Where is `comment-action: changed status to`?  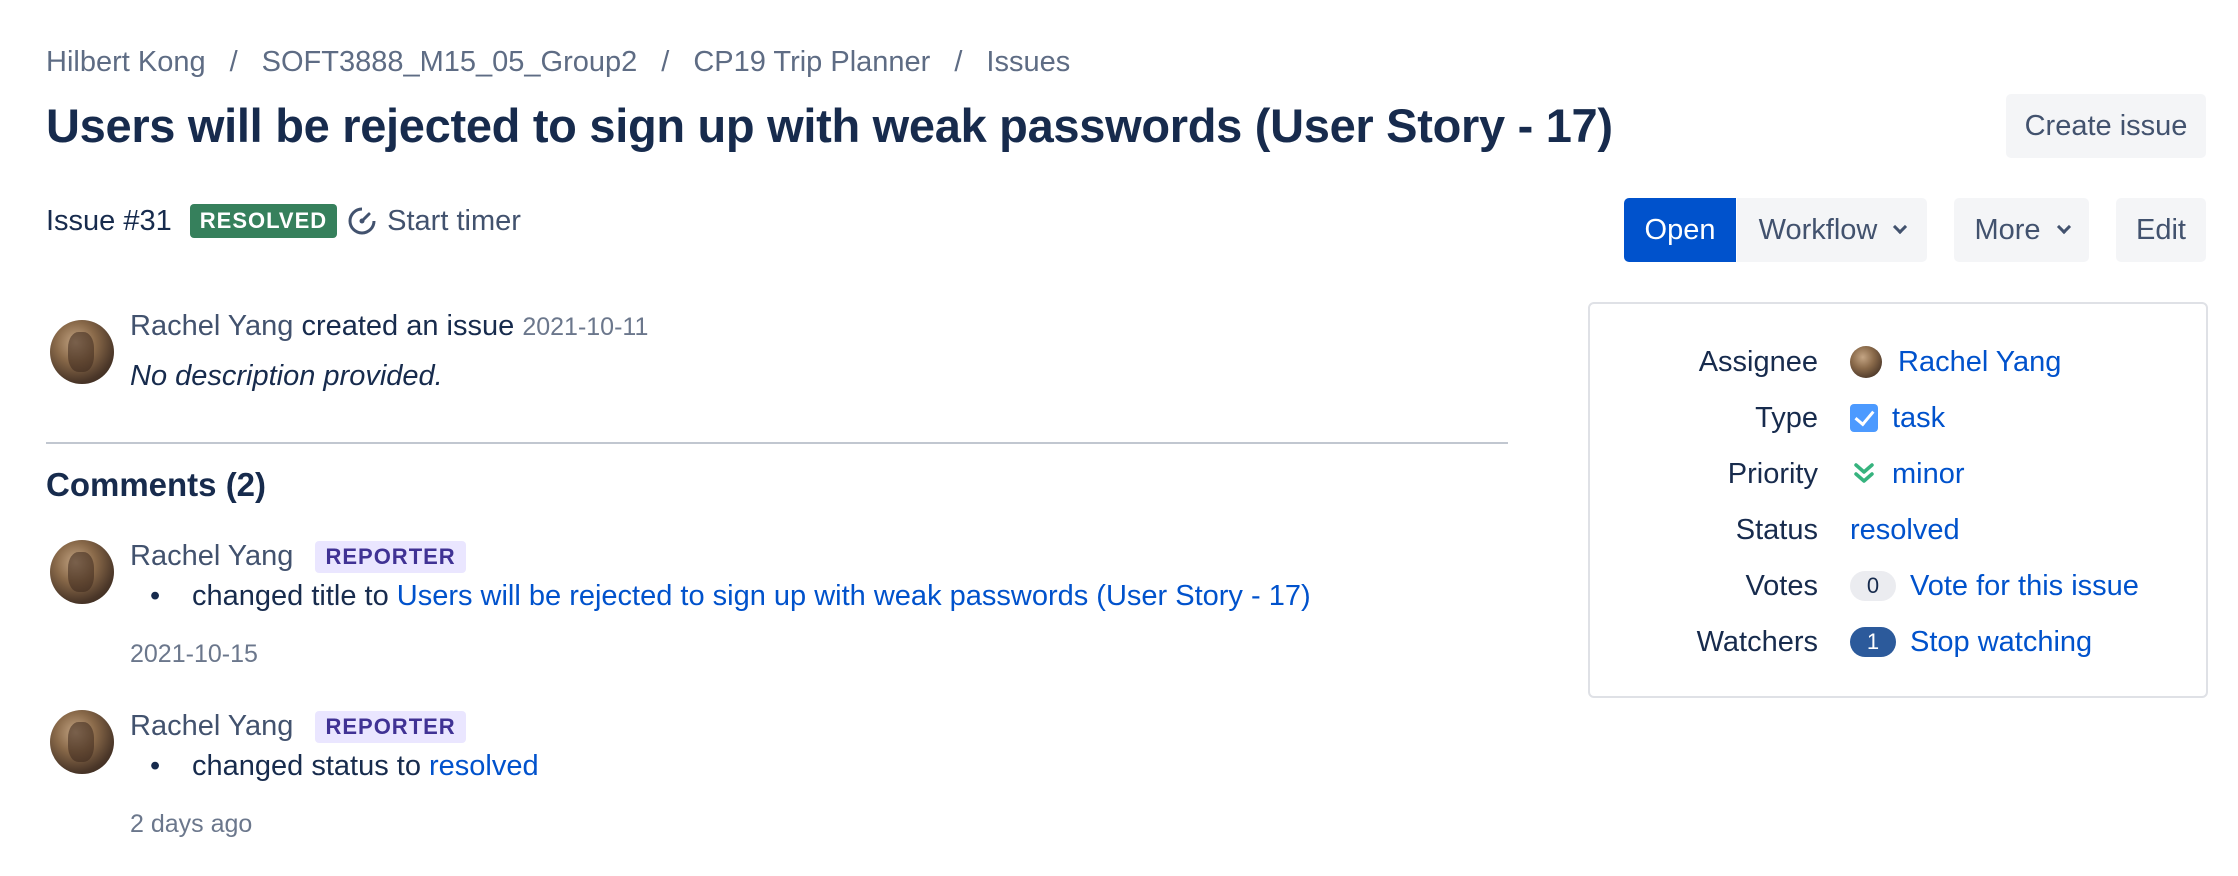
comment-action: changed status to is located at coordinates (306, 766).